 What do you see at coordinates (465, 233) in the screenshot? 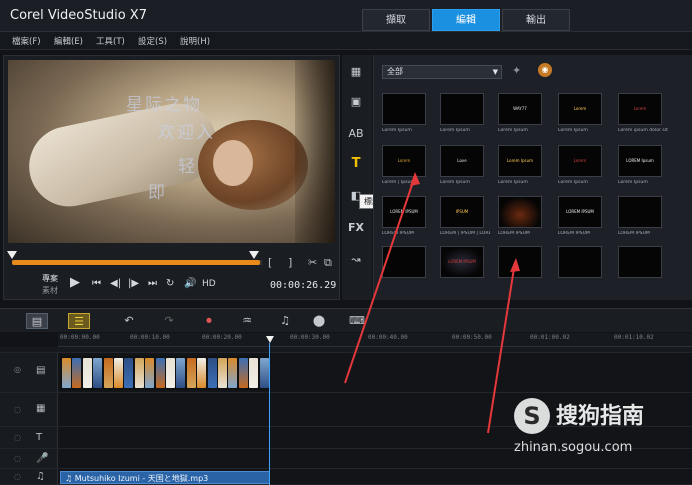
I see `title-caption: LOREM | IPSUM | LORE` at bounding box center [465, 233].